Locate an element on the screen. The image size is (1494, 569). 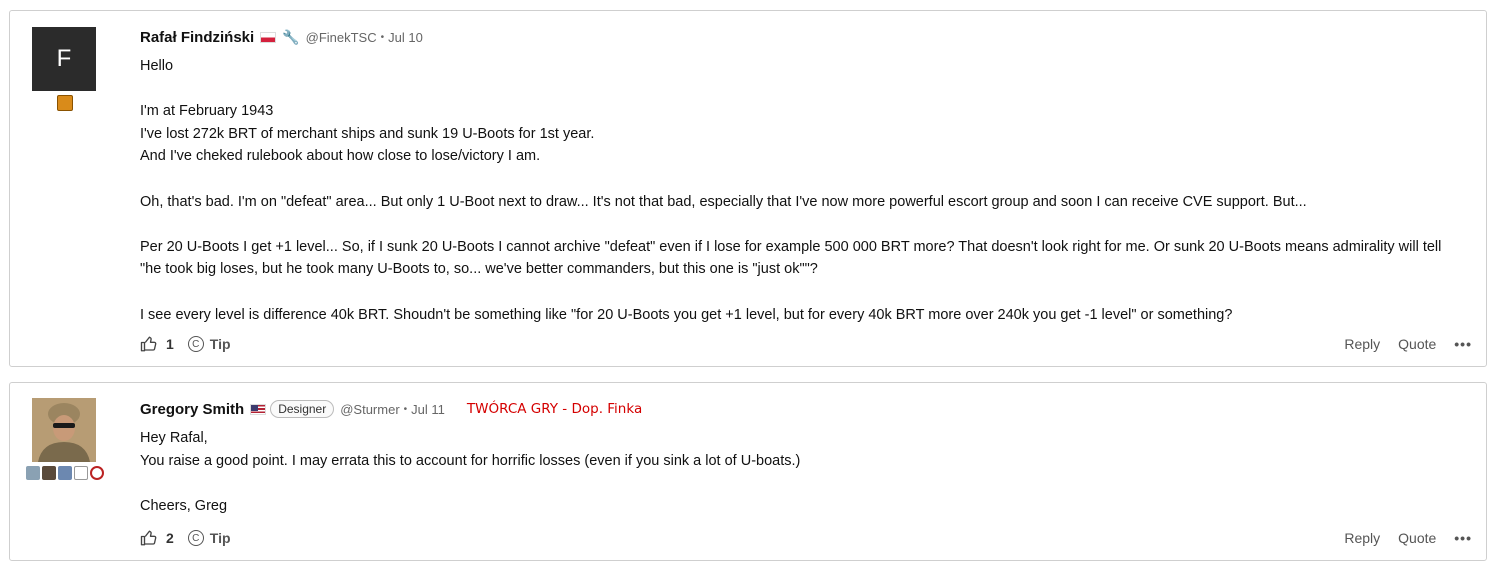
ship-badge-icon is located at coordinates (65, 473).